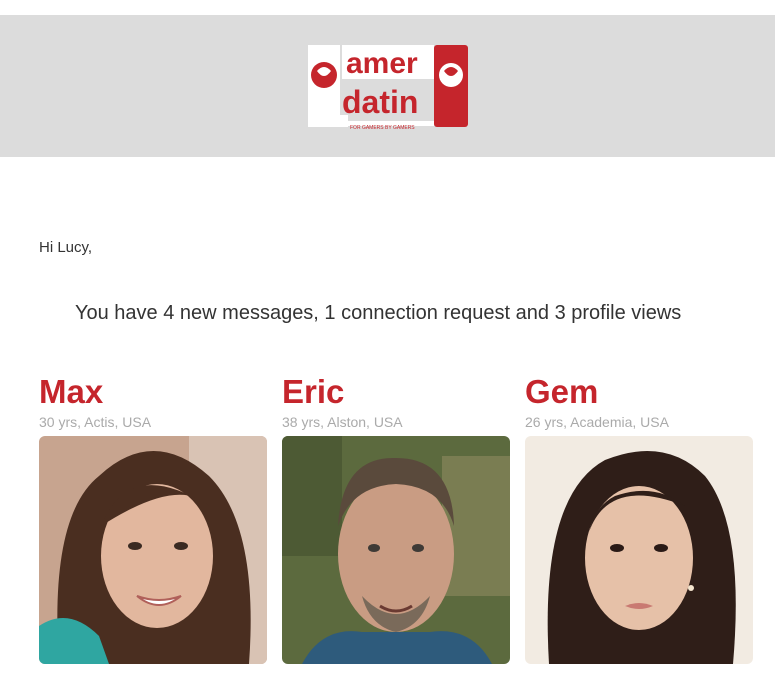  I want to click on profile-meta: 30 yrs, Actis, USA, so click(95, 422).